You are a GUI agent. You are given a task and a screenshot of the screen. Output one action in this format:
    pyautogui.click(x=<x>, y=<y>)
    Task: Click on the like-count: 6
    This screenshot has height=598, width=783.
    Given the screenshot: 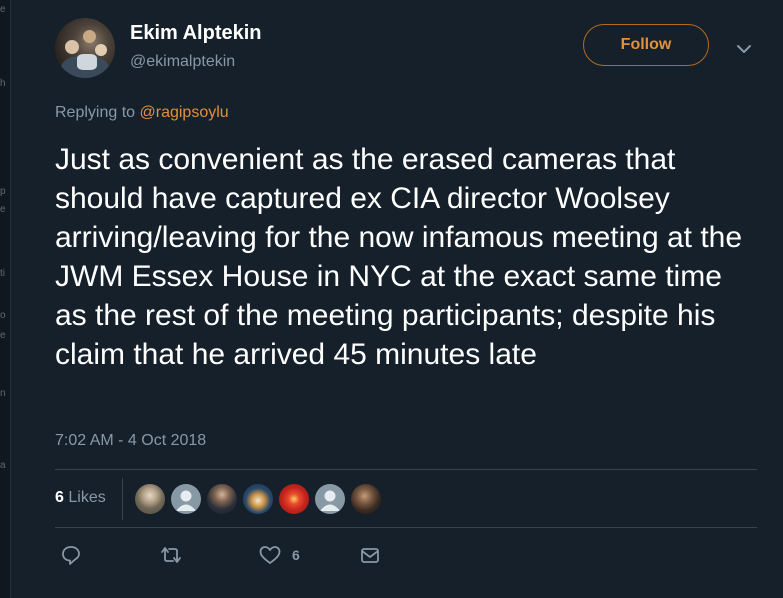 What is the action you would take?
    pyautogui.click(x=296, y=555)
    